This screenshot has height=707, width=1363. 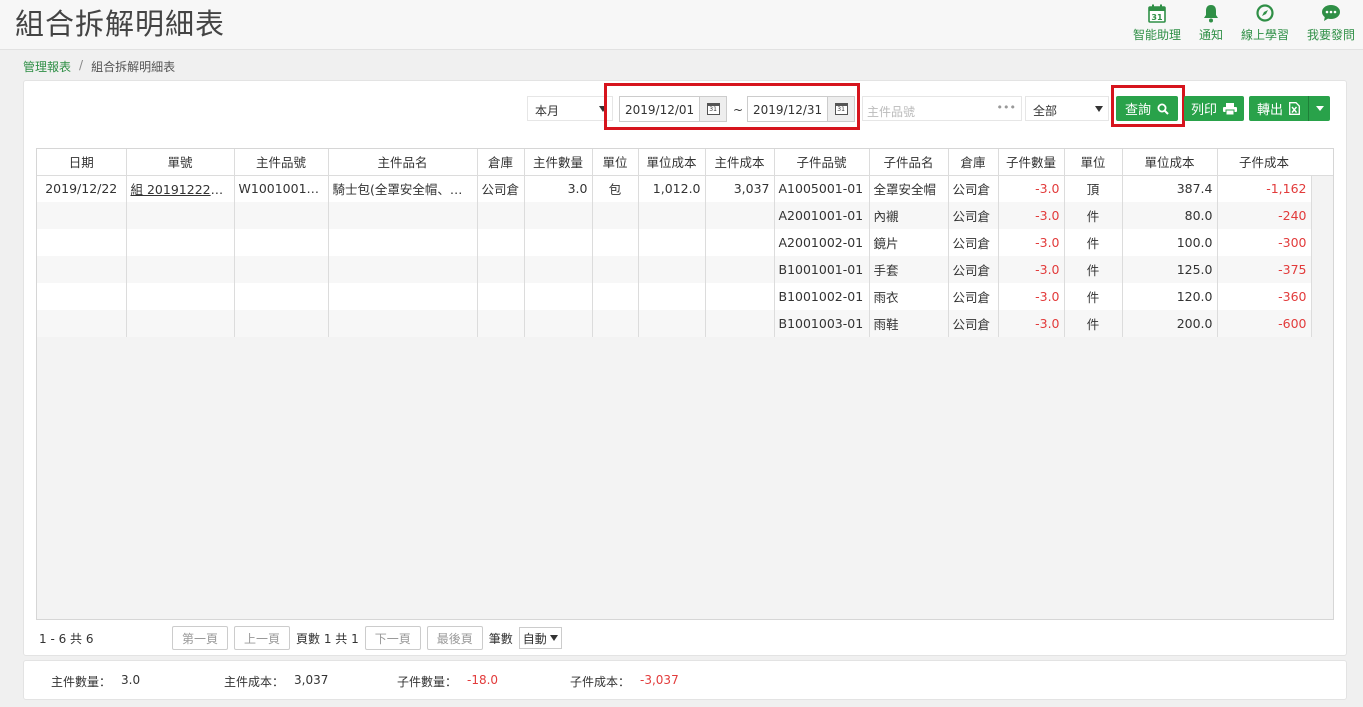 What do you see at coordinates (403, 269) in the screenshot?
I see `cell-main-item-name` at bounding box center [403, 269].